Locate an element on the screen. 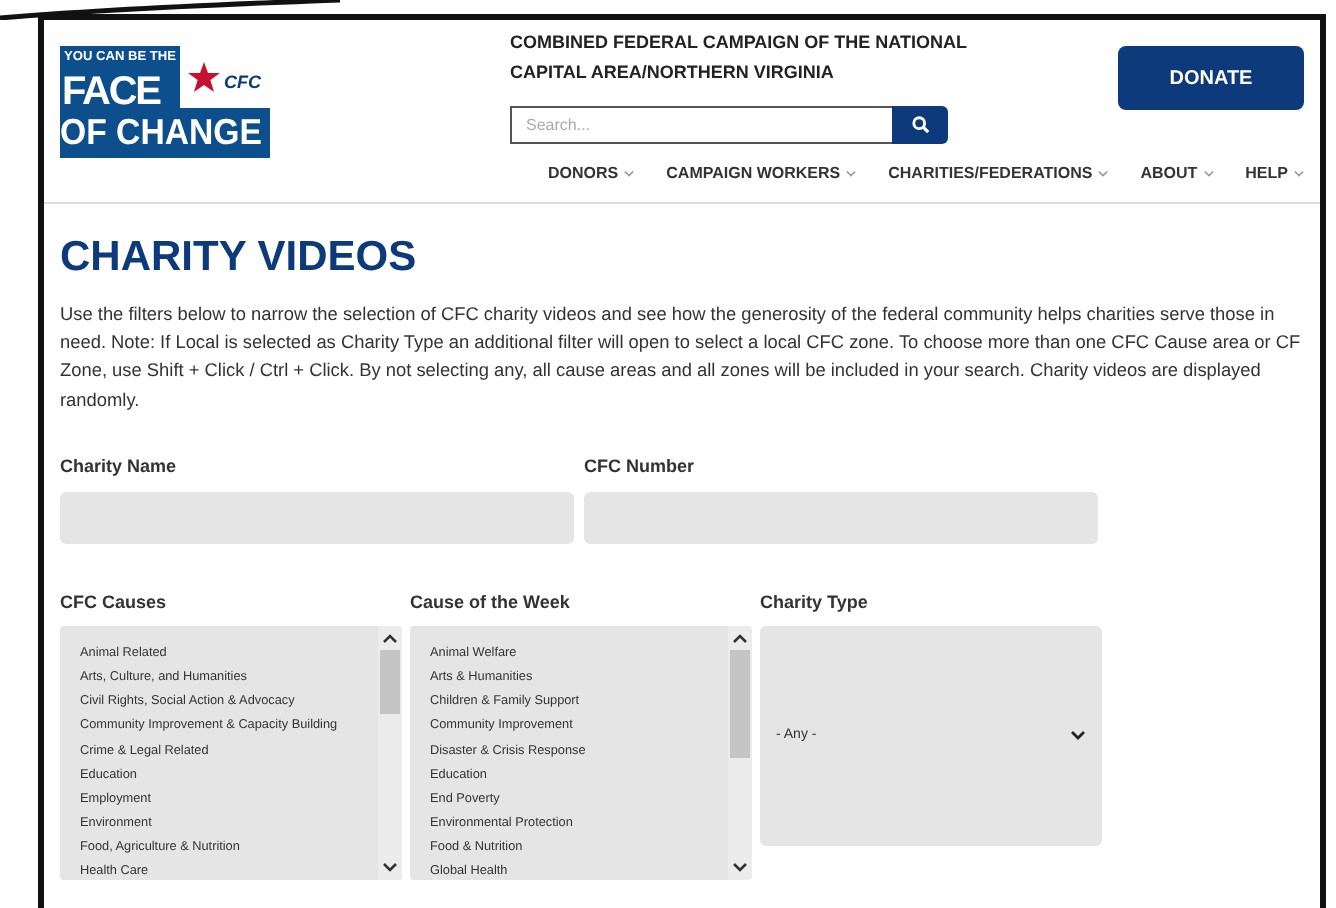 This screenshot has height=908, width=1336. page-heading: CHARITY VIDEOS is located at coordinates (239, 258).